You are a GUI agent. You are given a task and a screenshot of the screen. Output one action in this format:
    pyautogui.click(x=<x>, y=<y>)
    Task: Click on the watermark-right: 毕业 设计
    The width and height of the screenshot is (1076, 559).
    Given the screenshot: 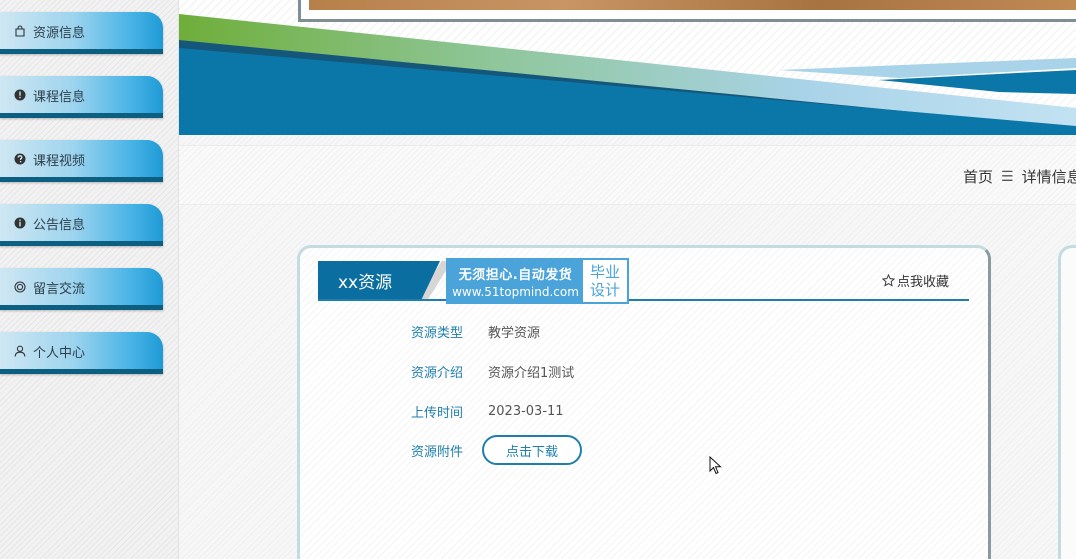 What is the action you would take?
    pyautogui.click(x=605, y=281)
    